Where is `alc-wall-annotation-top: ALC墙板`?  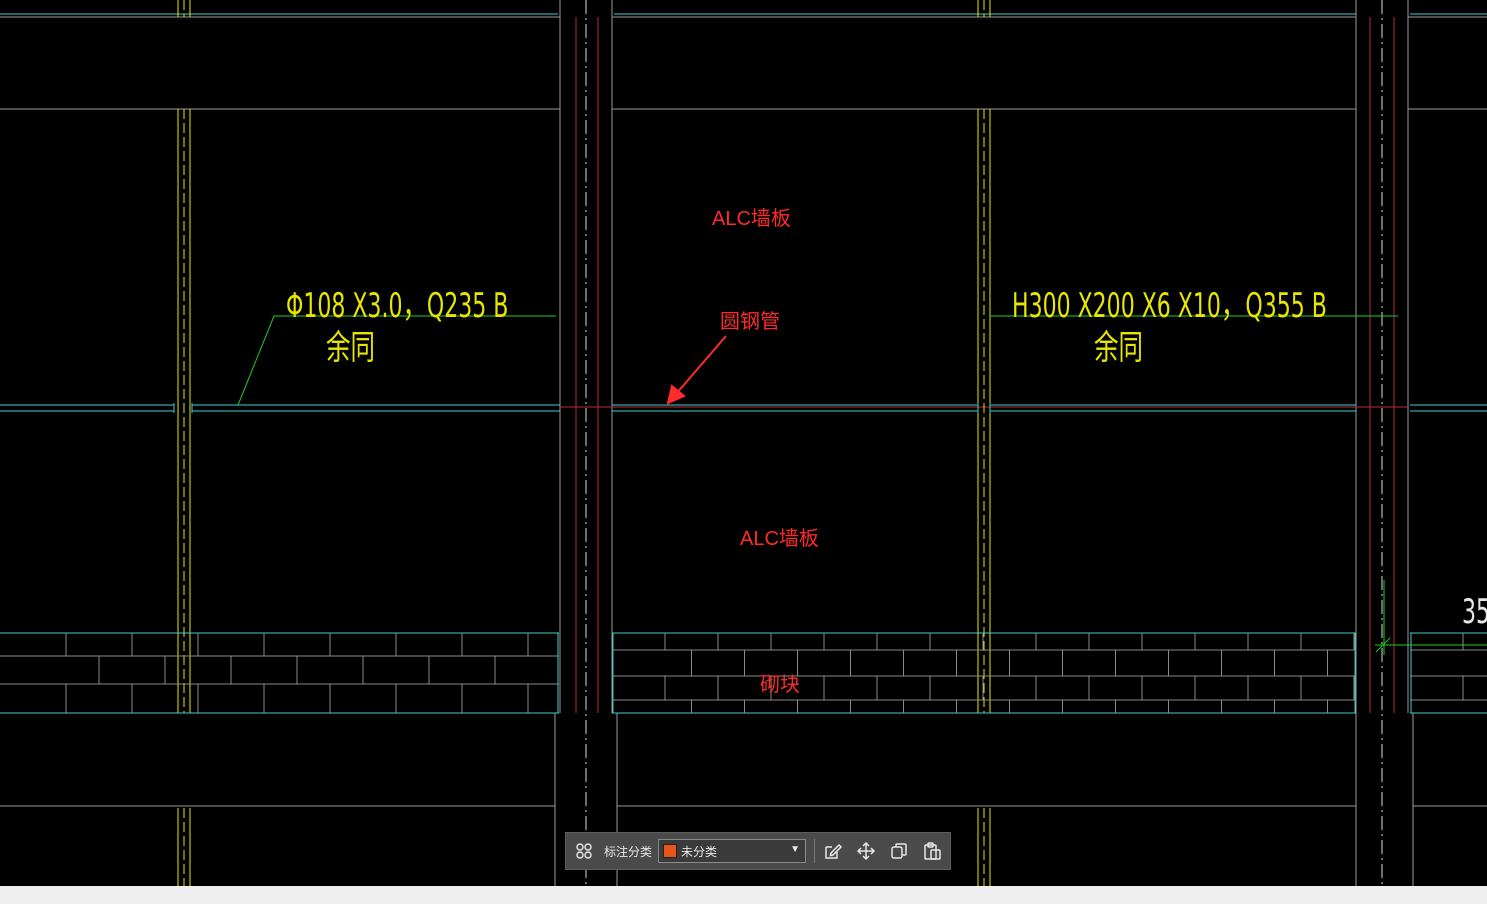
alc-wall-annotation-top: ALC墙板 is located at coordinates (751, 216).